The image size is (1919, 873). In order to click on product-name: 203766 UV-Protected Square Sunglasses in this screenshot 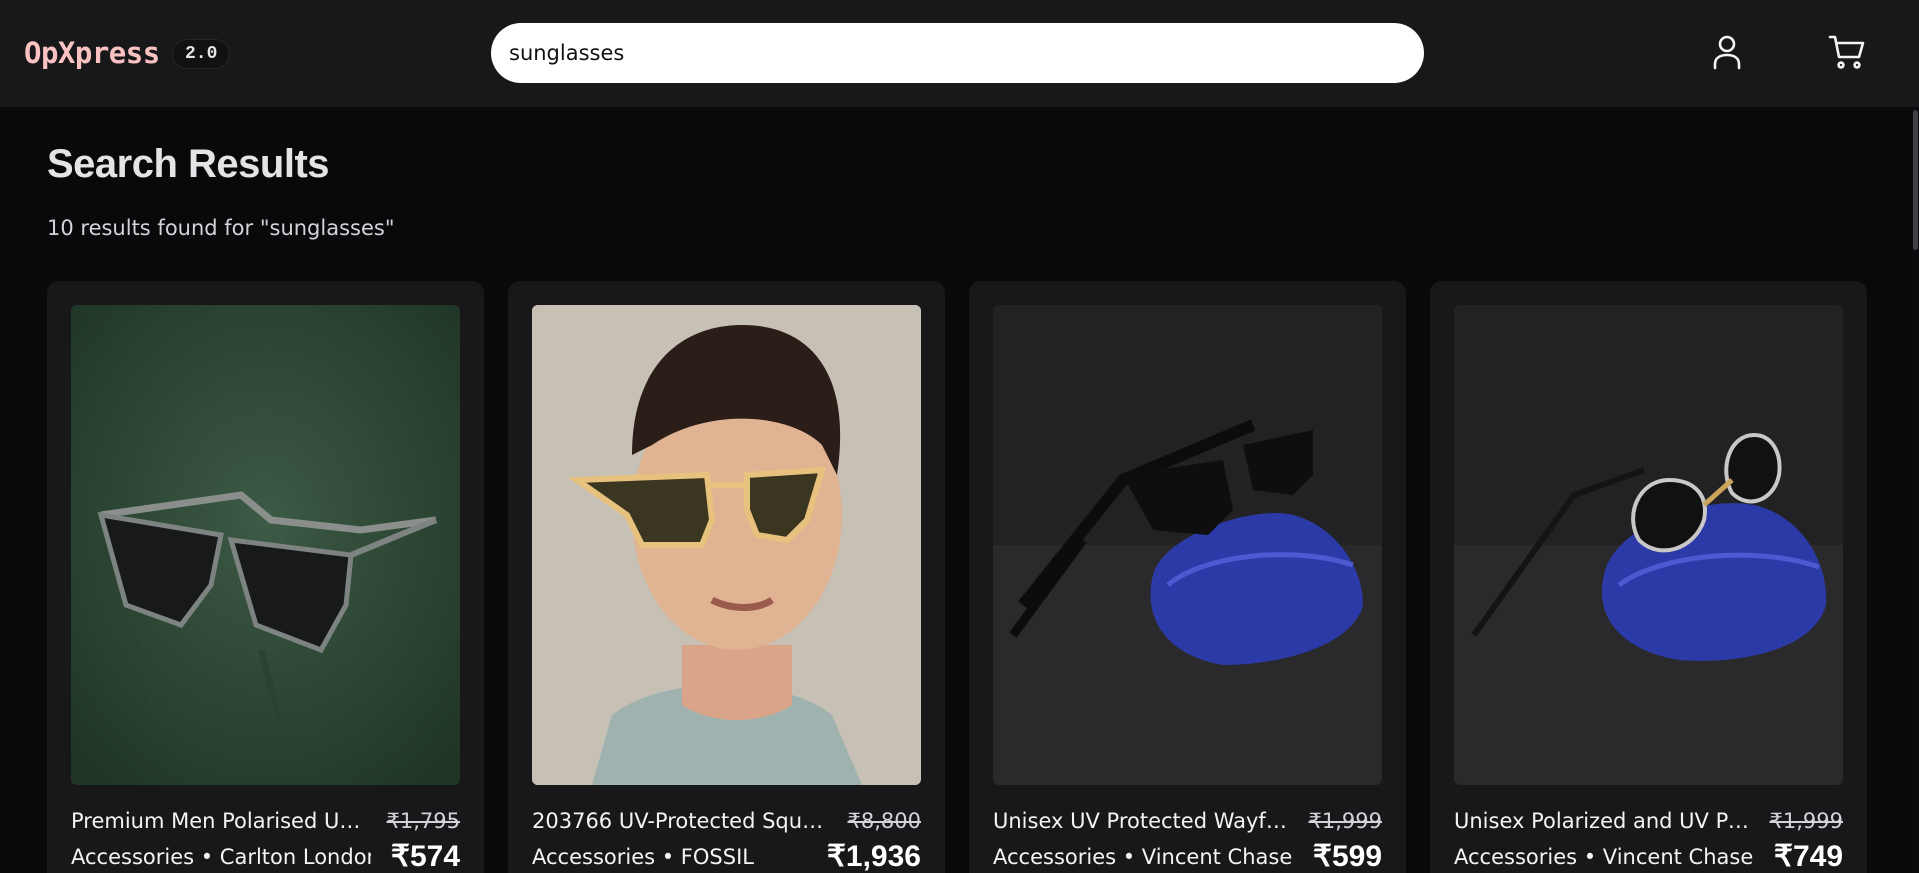, I will do `click(682, 821)`.